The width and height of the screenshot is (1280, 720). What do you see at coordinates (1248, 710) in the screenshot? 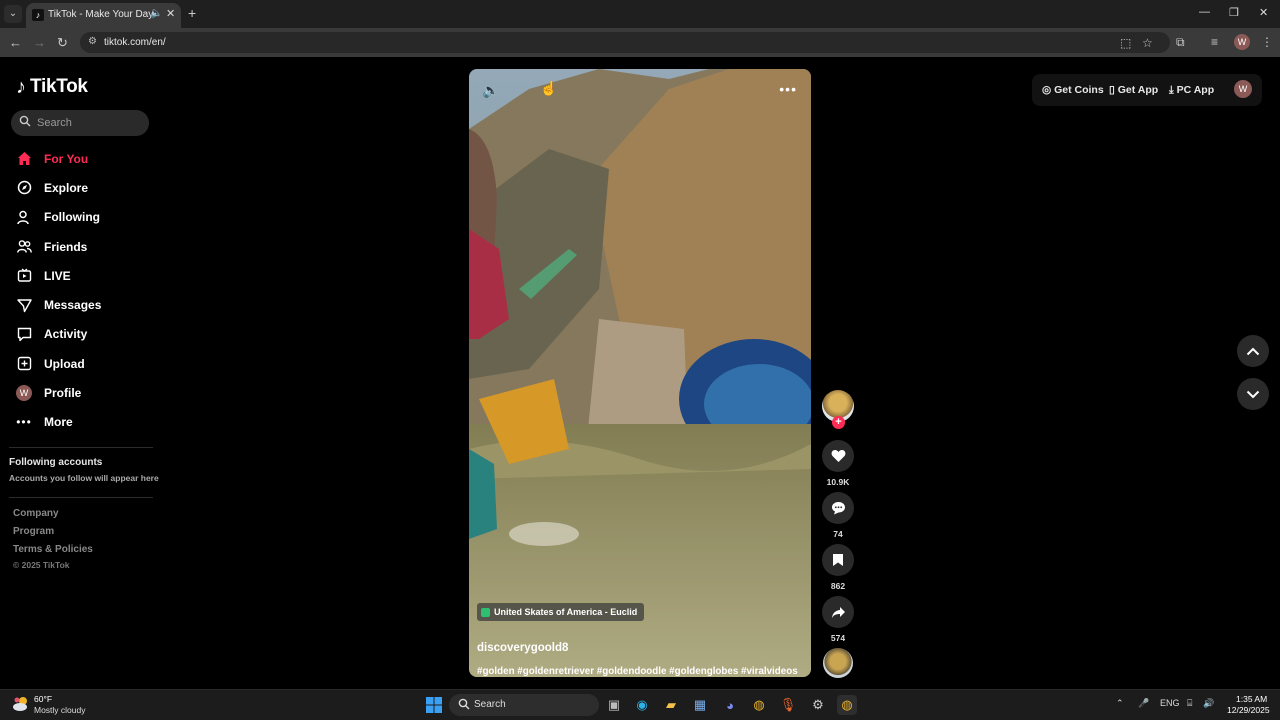
I see `clock-date: 12/29/2025` at bounding box center [1248, 710].